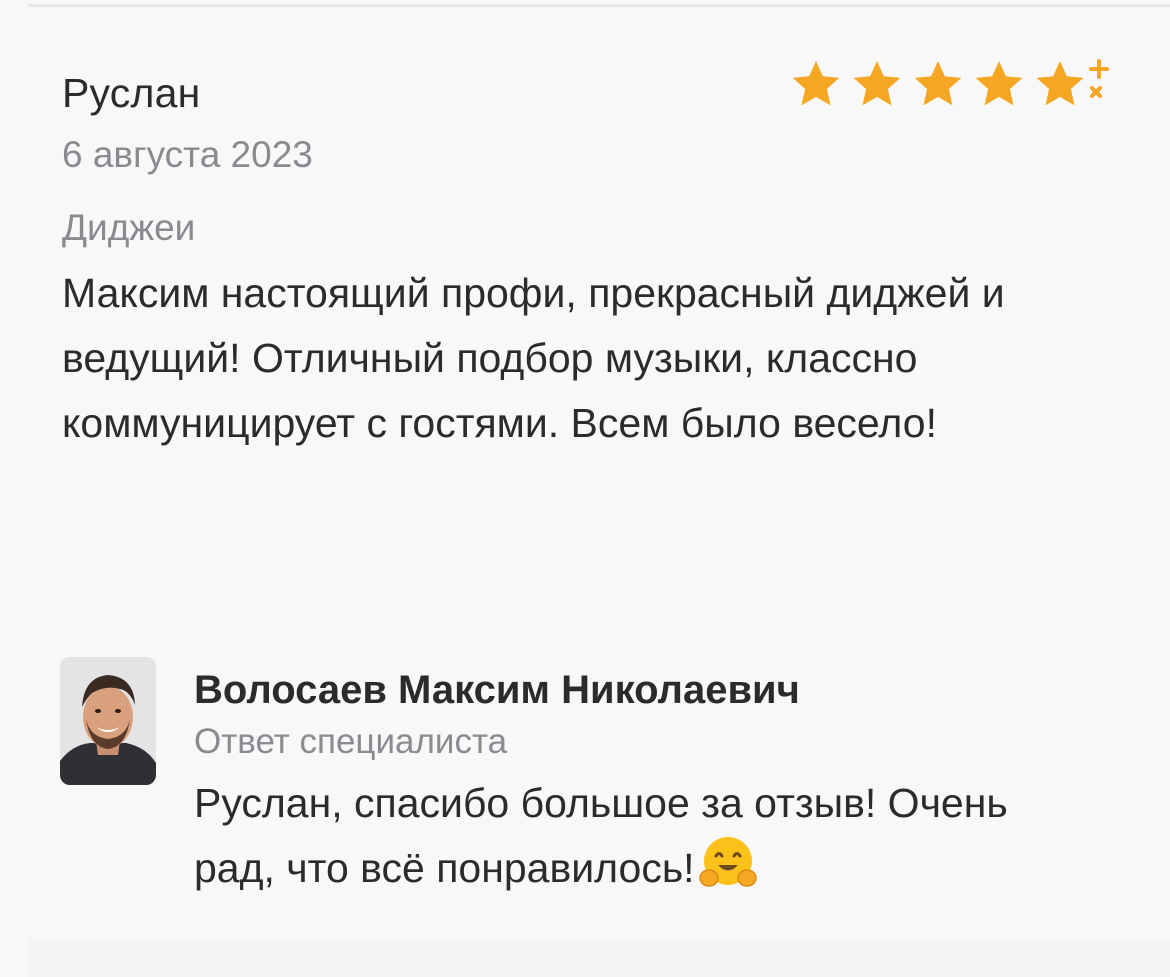  What do you see at coordinates (351, 741) in the screenshot?
I see `specialist-role: Ответ специалиста` at bounding box center [351, 741].